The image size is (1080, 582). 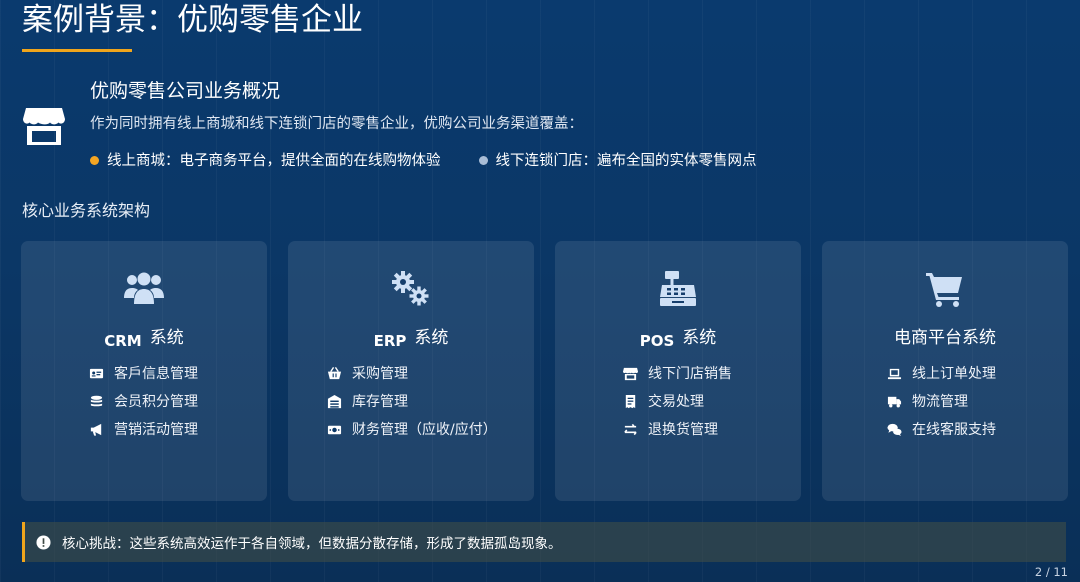 I want to click on card-ecommerce-title: 电商平台系统, so click(x=945, y=338).